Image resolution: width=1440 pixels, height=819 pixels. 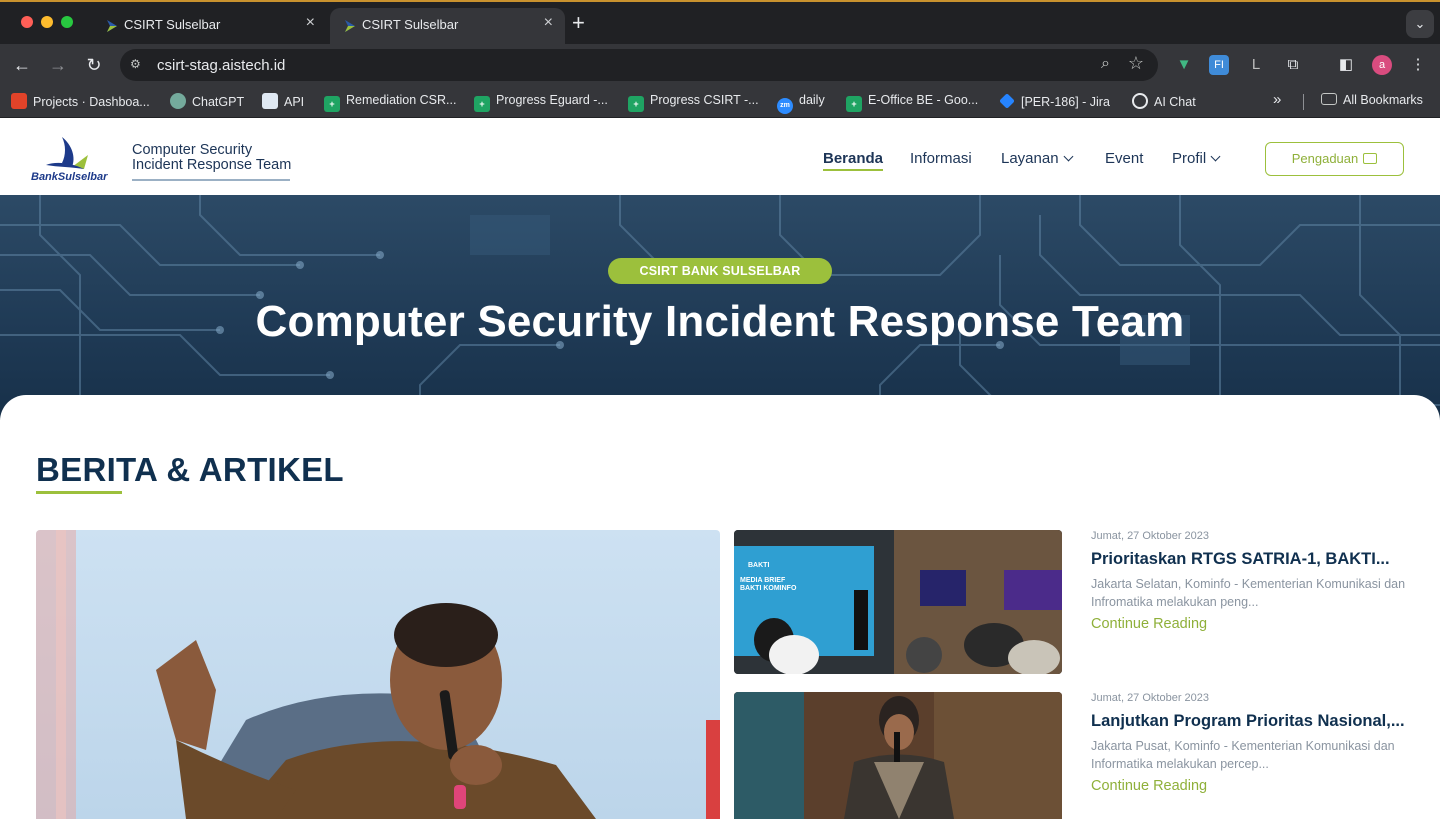 What do you see at coordinates (192, 150) in the screenshot?
I see `logo-title-line1: Computer Security` at bounding box center [192, 150].